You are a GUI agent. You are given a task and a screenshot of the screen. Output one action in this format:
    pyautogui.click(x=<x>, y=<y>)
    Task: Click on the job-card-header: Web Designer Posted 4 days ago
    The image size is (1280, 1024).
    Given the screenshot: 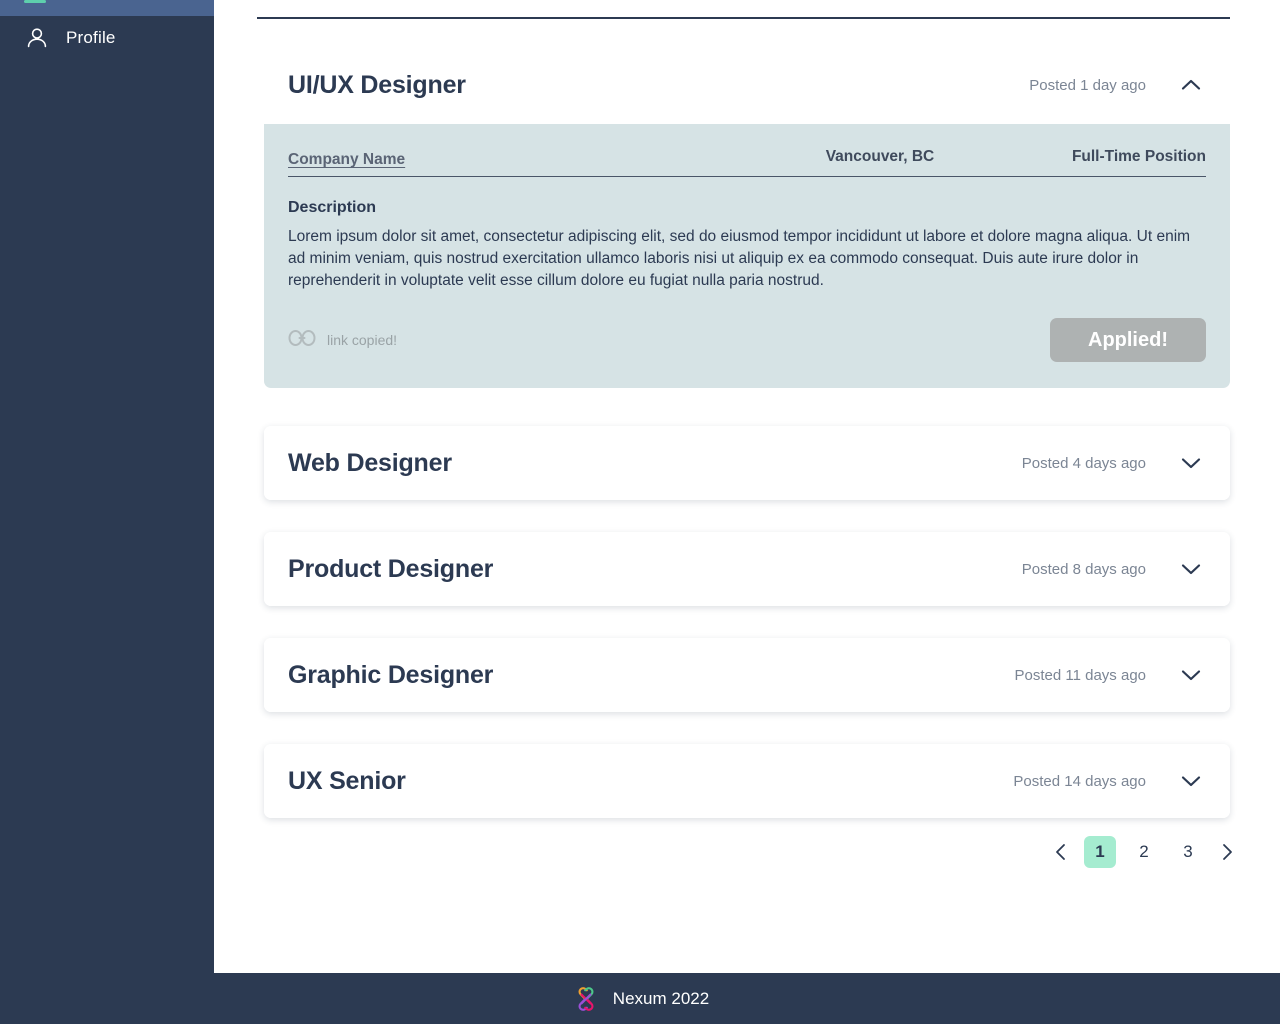 What is the action you would take?
    pyautogui.click(x=747, y=463)
    